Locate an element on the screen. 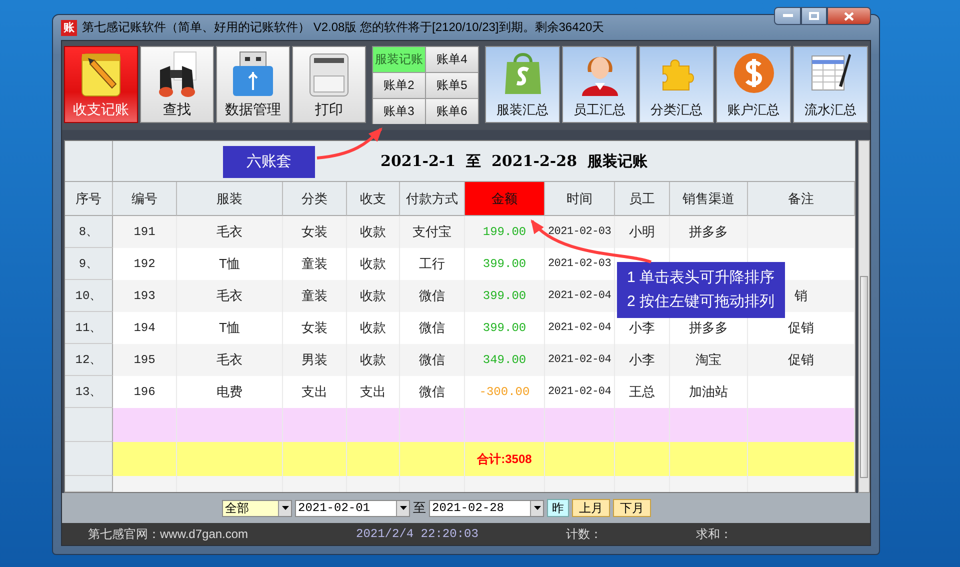 The image size is (960, 567). table-cell: 女装 is located at coordinates (315, 328).